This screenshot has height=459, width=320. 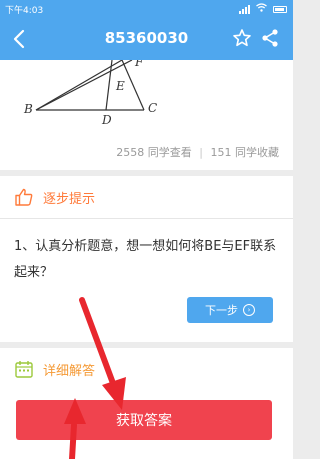 I want to click on divider, so click(x=146, y=218).